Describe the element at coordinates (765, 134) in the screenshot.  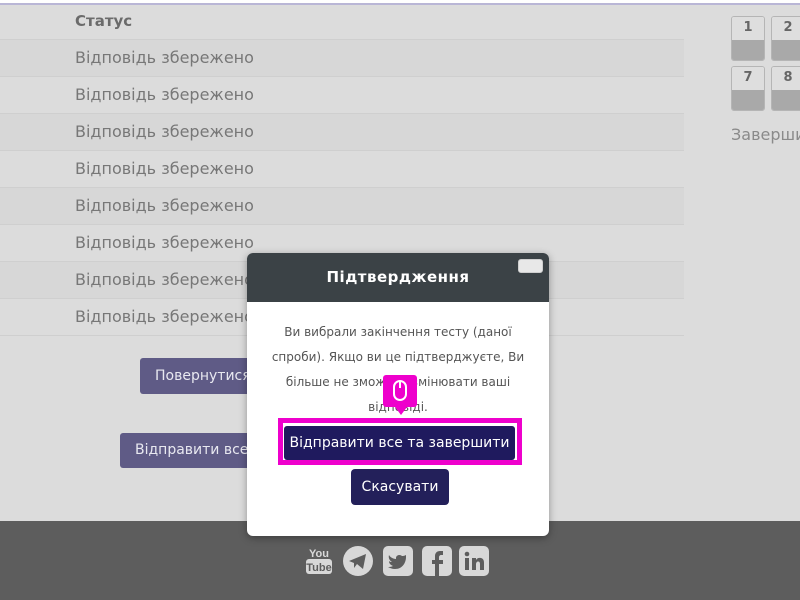
I see `finish-attempt-link: Заверши` at that location.